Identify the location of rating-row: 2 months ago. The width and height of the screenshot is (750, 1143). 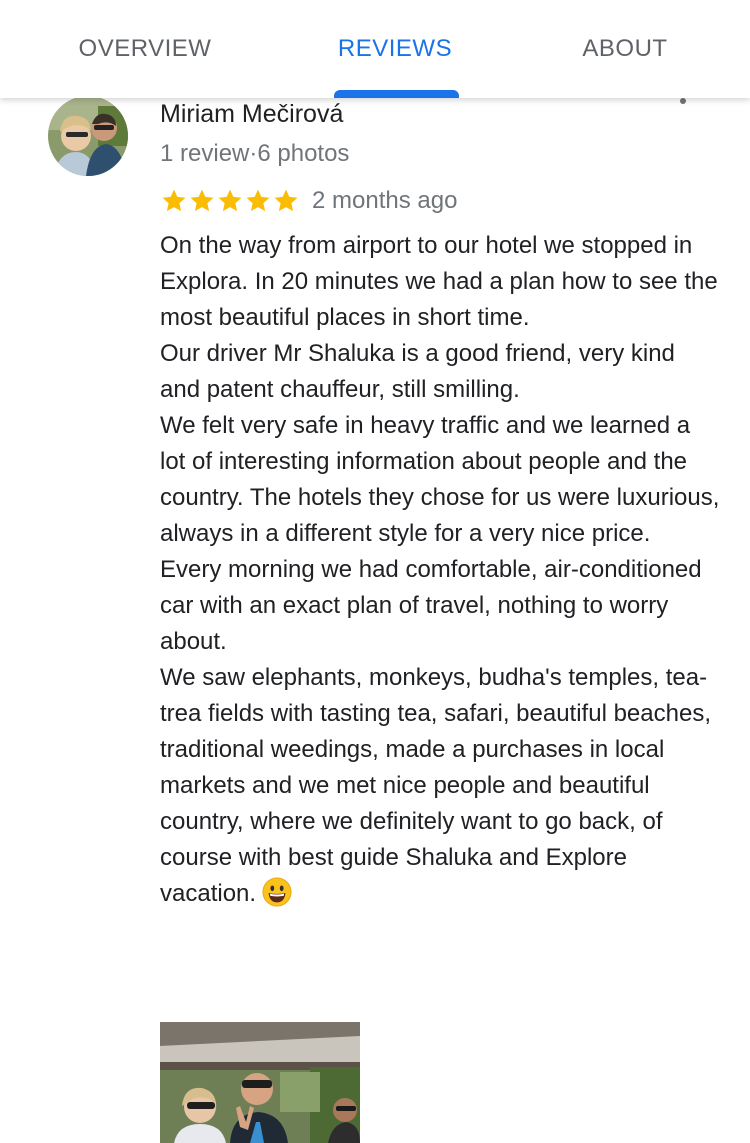
(308, 201).